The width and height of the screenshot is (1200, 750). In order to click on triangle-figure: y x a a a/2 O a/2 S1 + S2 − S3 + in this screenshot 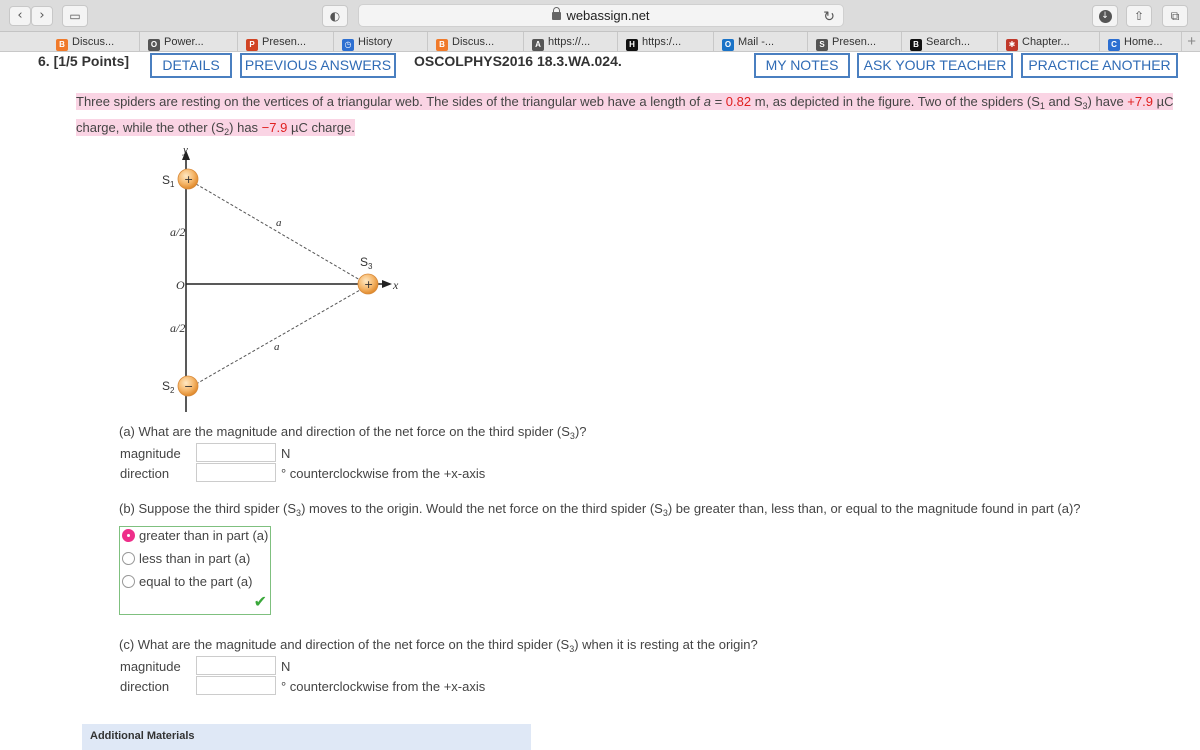, I will do `click(280, 282)`.